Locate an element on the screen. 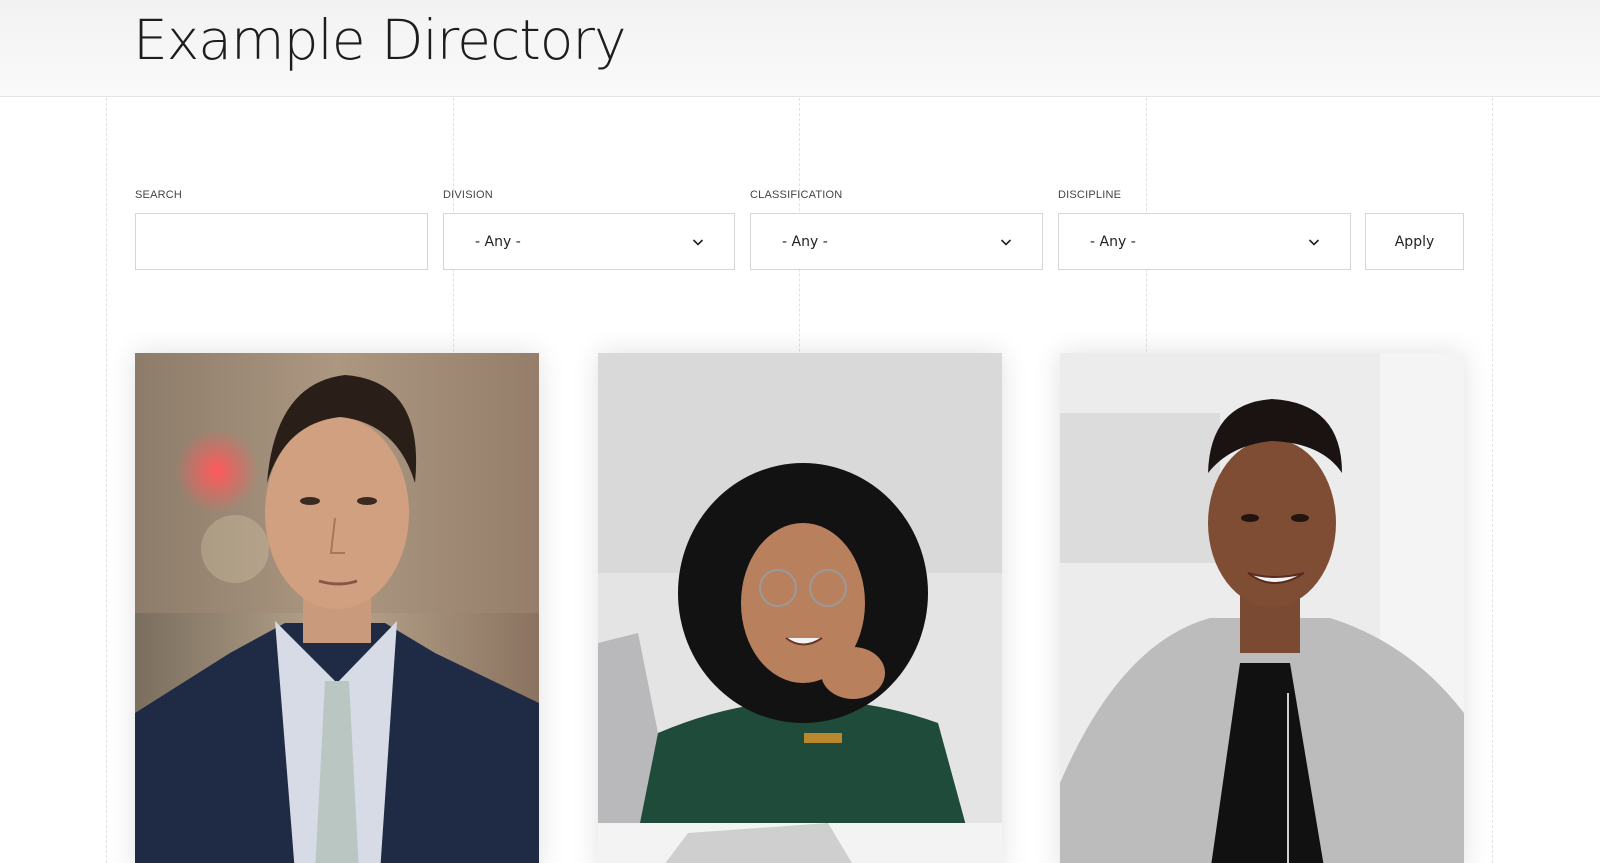  division-selected-value: - Any - is located at coordinates (498, 241).